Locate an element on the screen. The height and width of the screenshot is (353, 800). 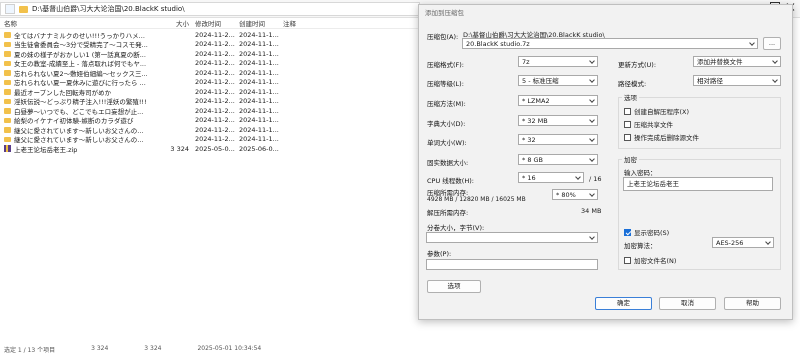
encryption-group-title: 加密 is located at coordinates (630, 159).